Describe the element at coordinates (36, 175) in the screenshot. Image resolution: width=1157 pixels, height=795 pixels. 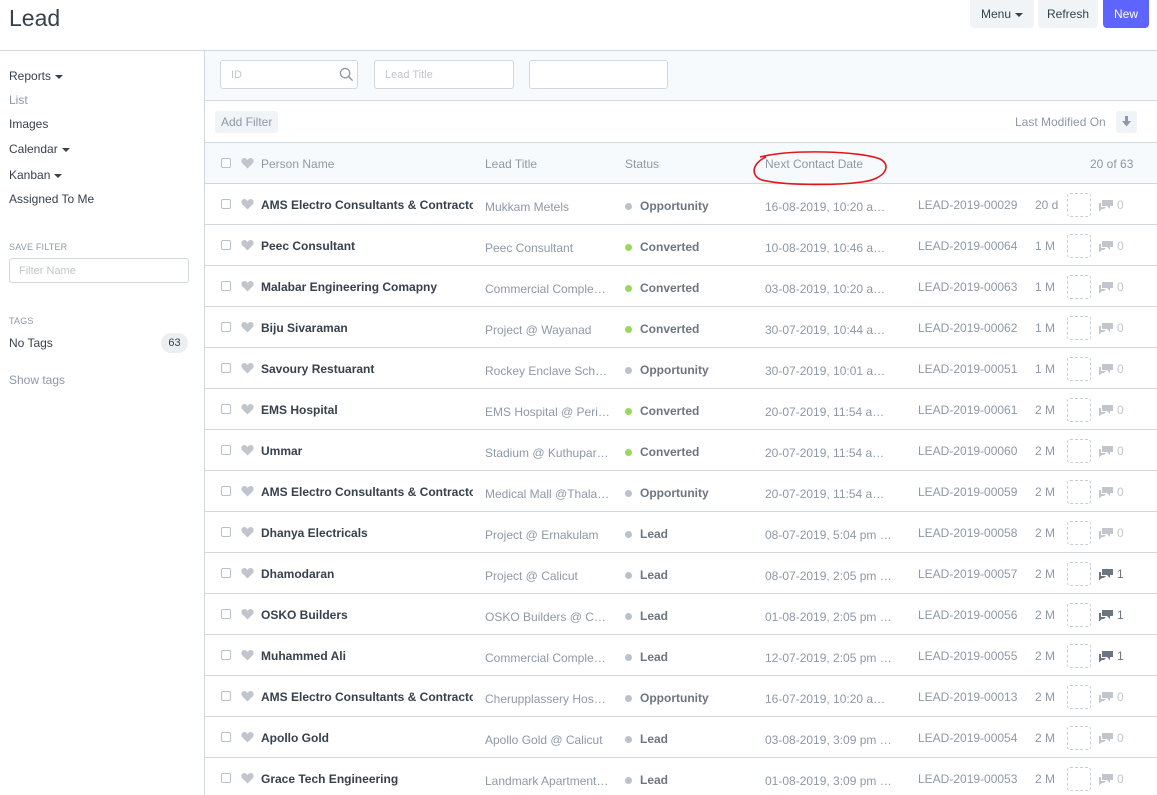
I see `sidebar-item-kanban: Kanban` at that location.